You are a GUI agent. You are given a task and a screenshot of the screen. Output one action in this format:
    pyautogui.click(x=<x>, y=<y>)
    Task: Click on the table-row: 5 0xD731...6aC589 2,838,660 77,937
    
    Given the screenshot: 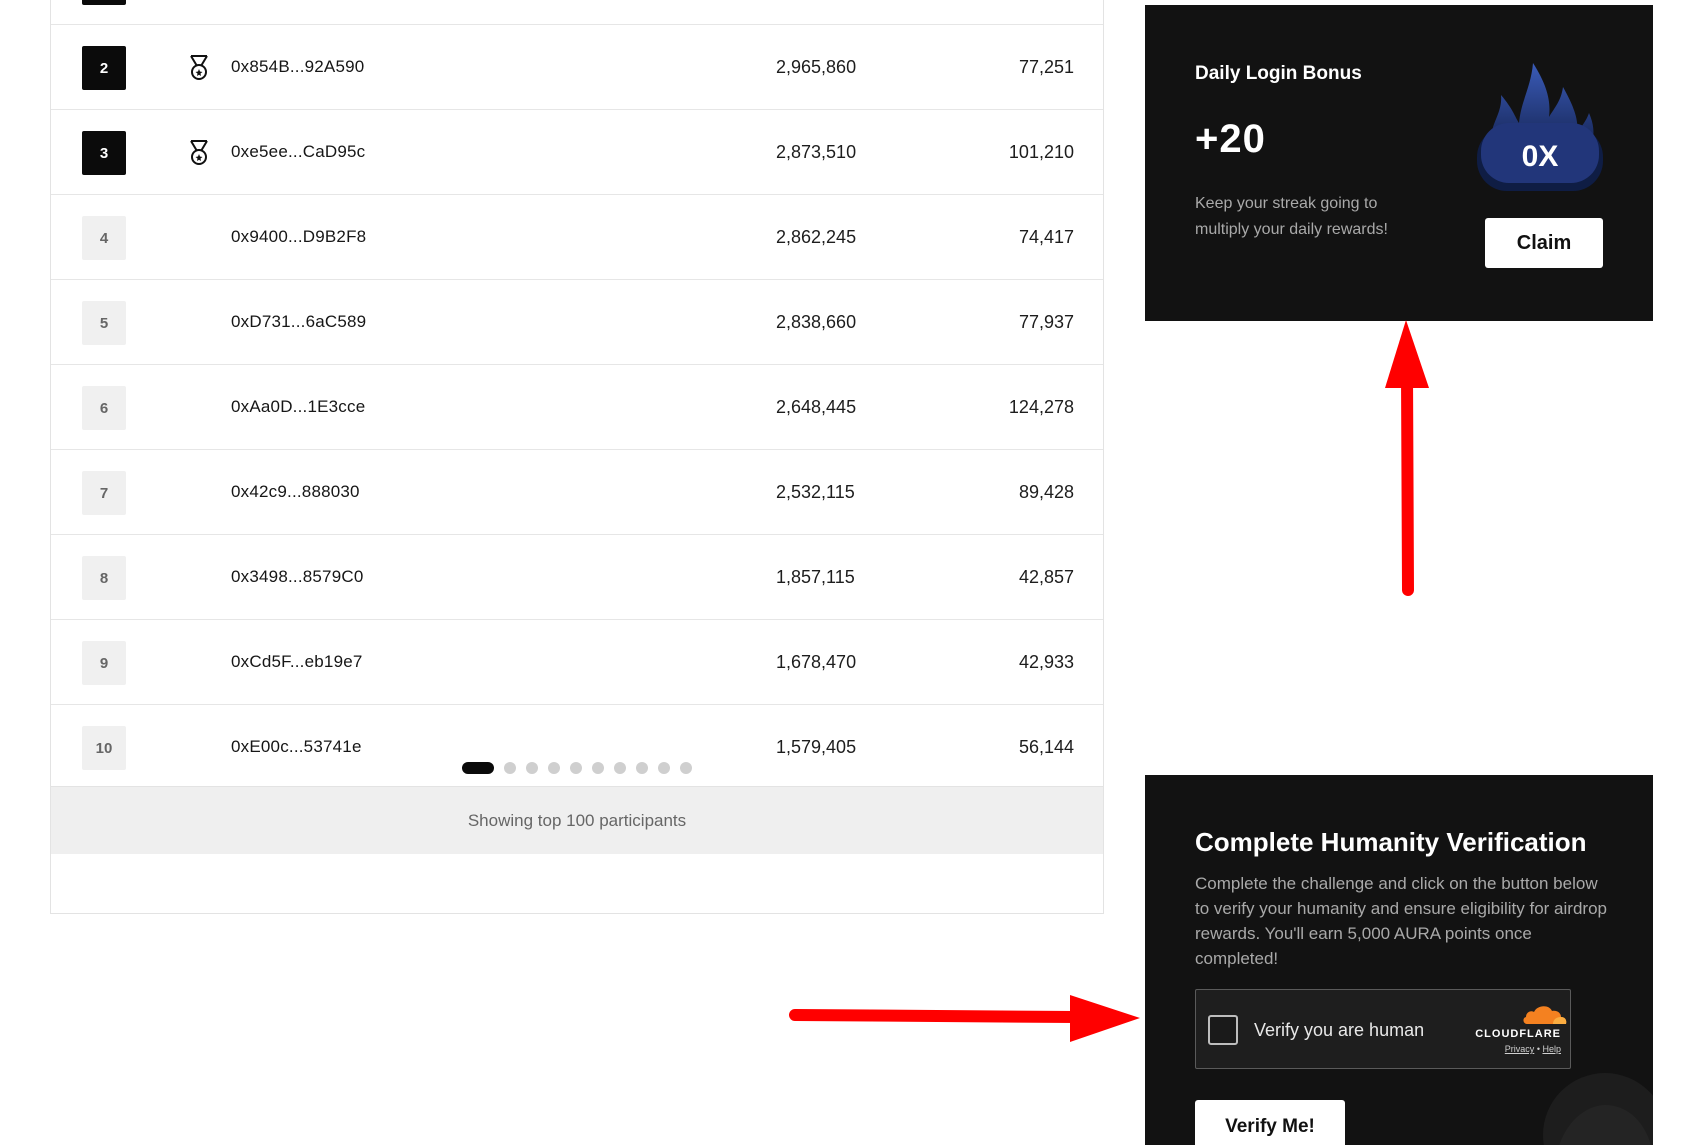 What is the action you would take?
    pyautogui.click(x=577, y=322)
    